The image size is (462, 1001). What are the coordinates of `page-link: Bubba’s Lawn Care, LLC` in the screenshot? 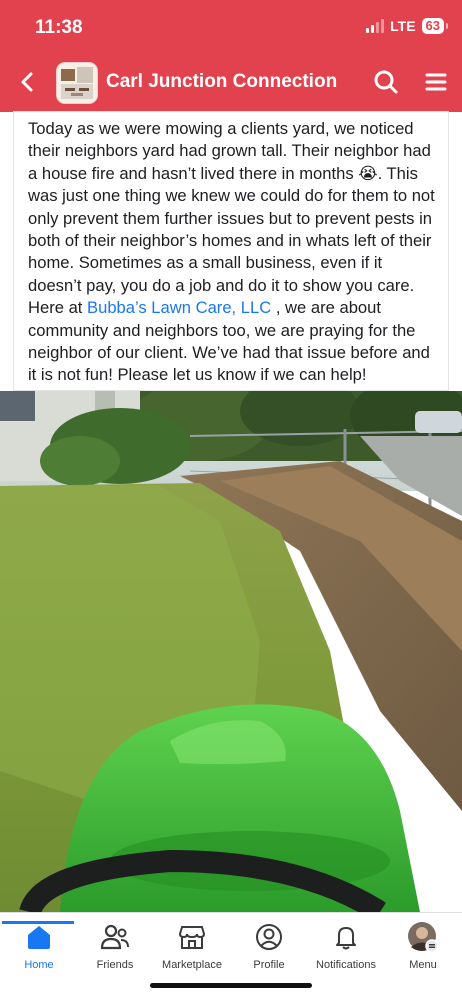 It's located at (179, 307).